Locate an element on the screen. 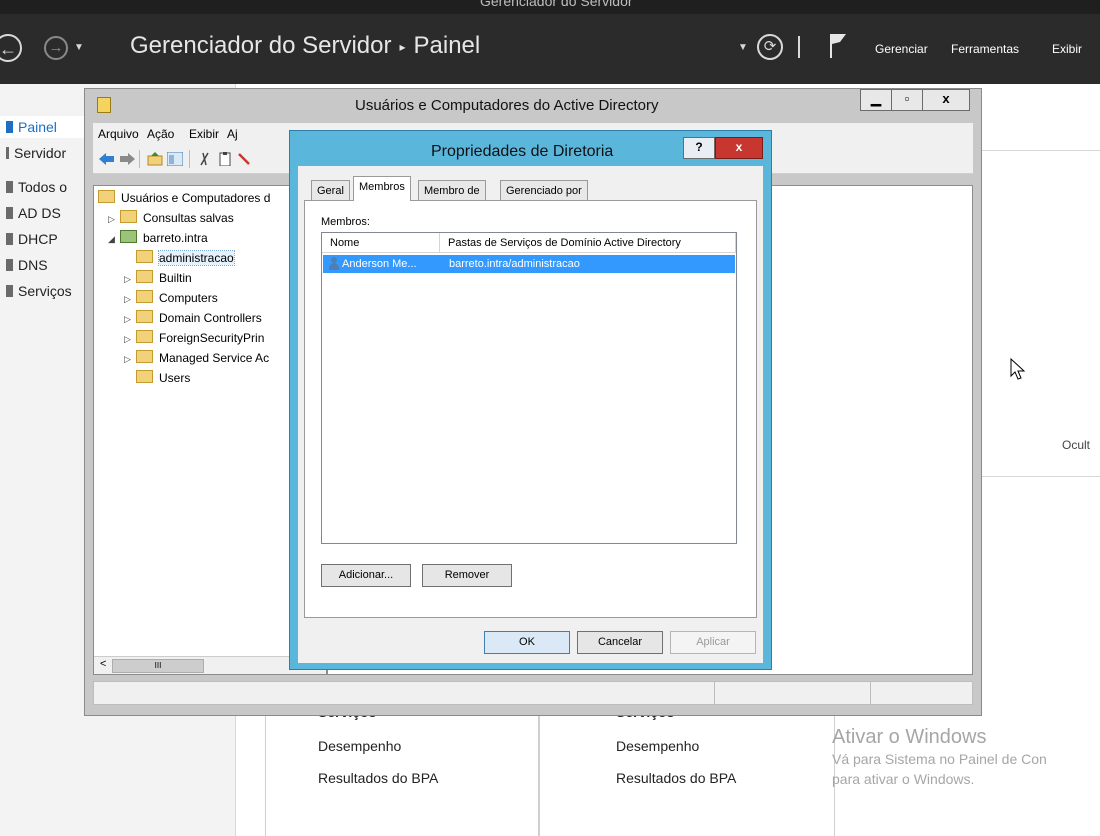  tree-item-computers: ▷ Computers is located at coordinates (171, 298).